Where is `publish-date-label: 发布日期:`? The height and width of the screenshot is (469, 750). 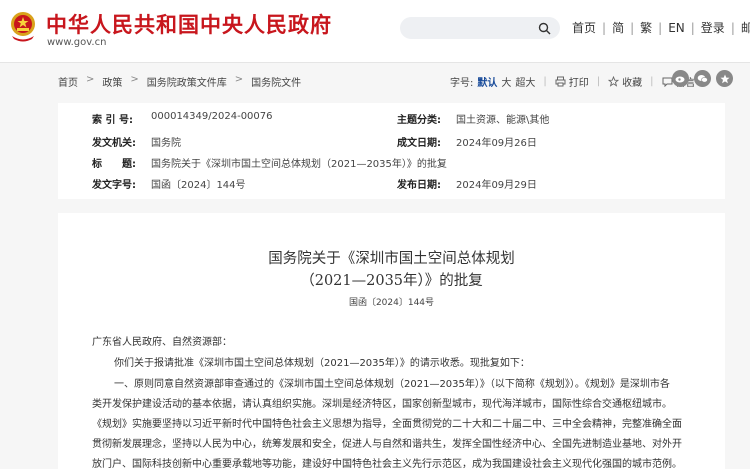 publish-date-label: 发布日期: is located at coordinates (419, 185).